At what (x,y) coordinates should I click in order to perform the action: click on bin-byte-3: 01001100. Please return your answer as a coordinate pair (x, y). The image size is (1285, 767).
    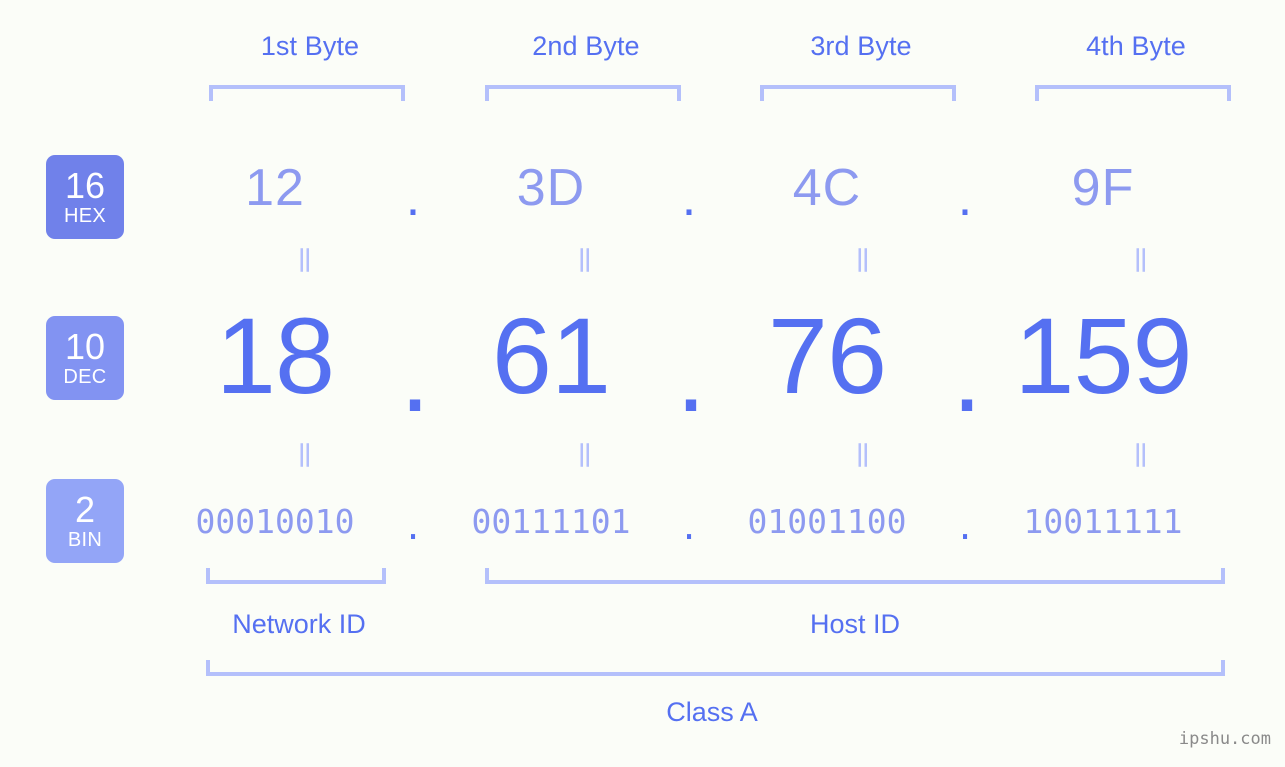
    Looking at the image, I should click on (827, 521).